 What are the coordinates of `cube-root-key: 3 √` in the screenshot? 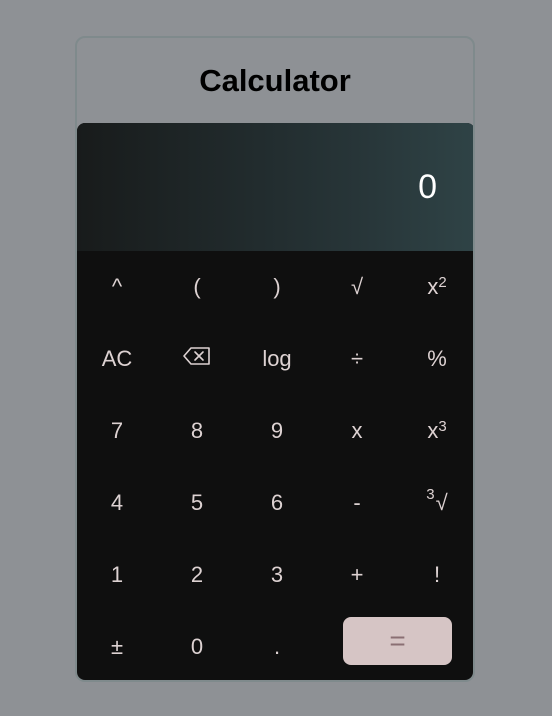 It's located at (435, 503).